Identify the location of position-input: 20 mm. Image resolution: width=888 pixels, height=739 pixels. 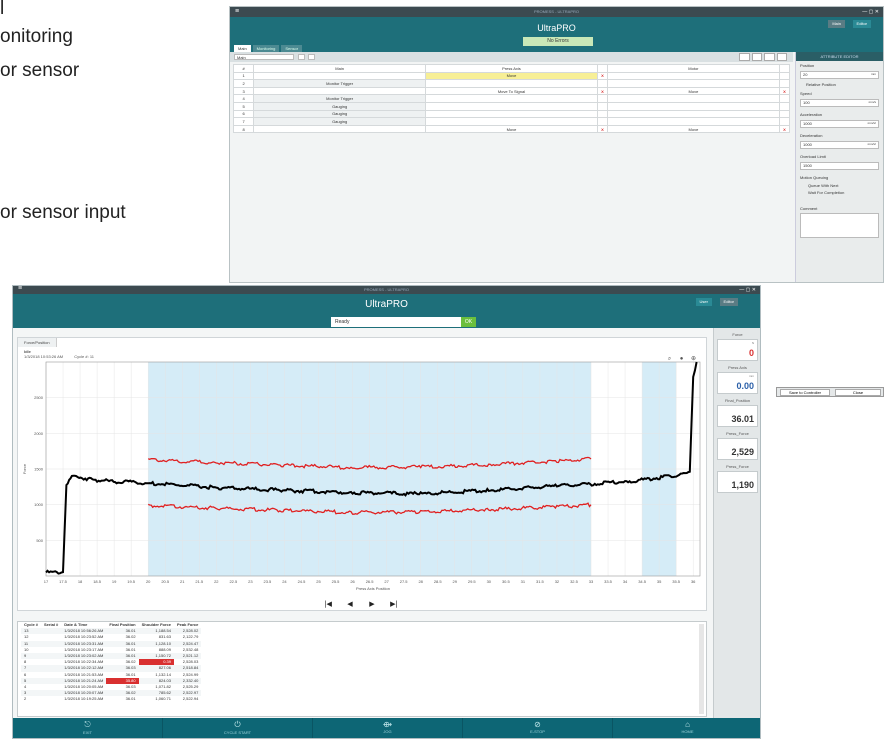
(839, 75).